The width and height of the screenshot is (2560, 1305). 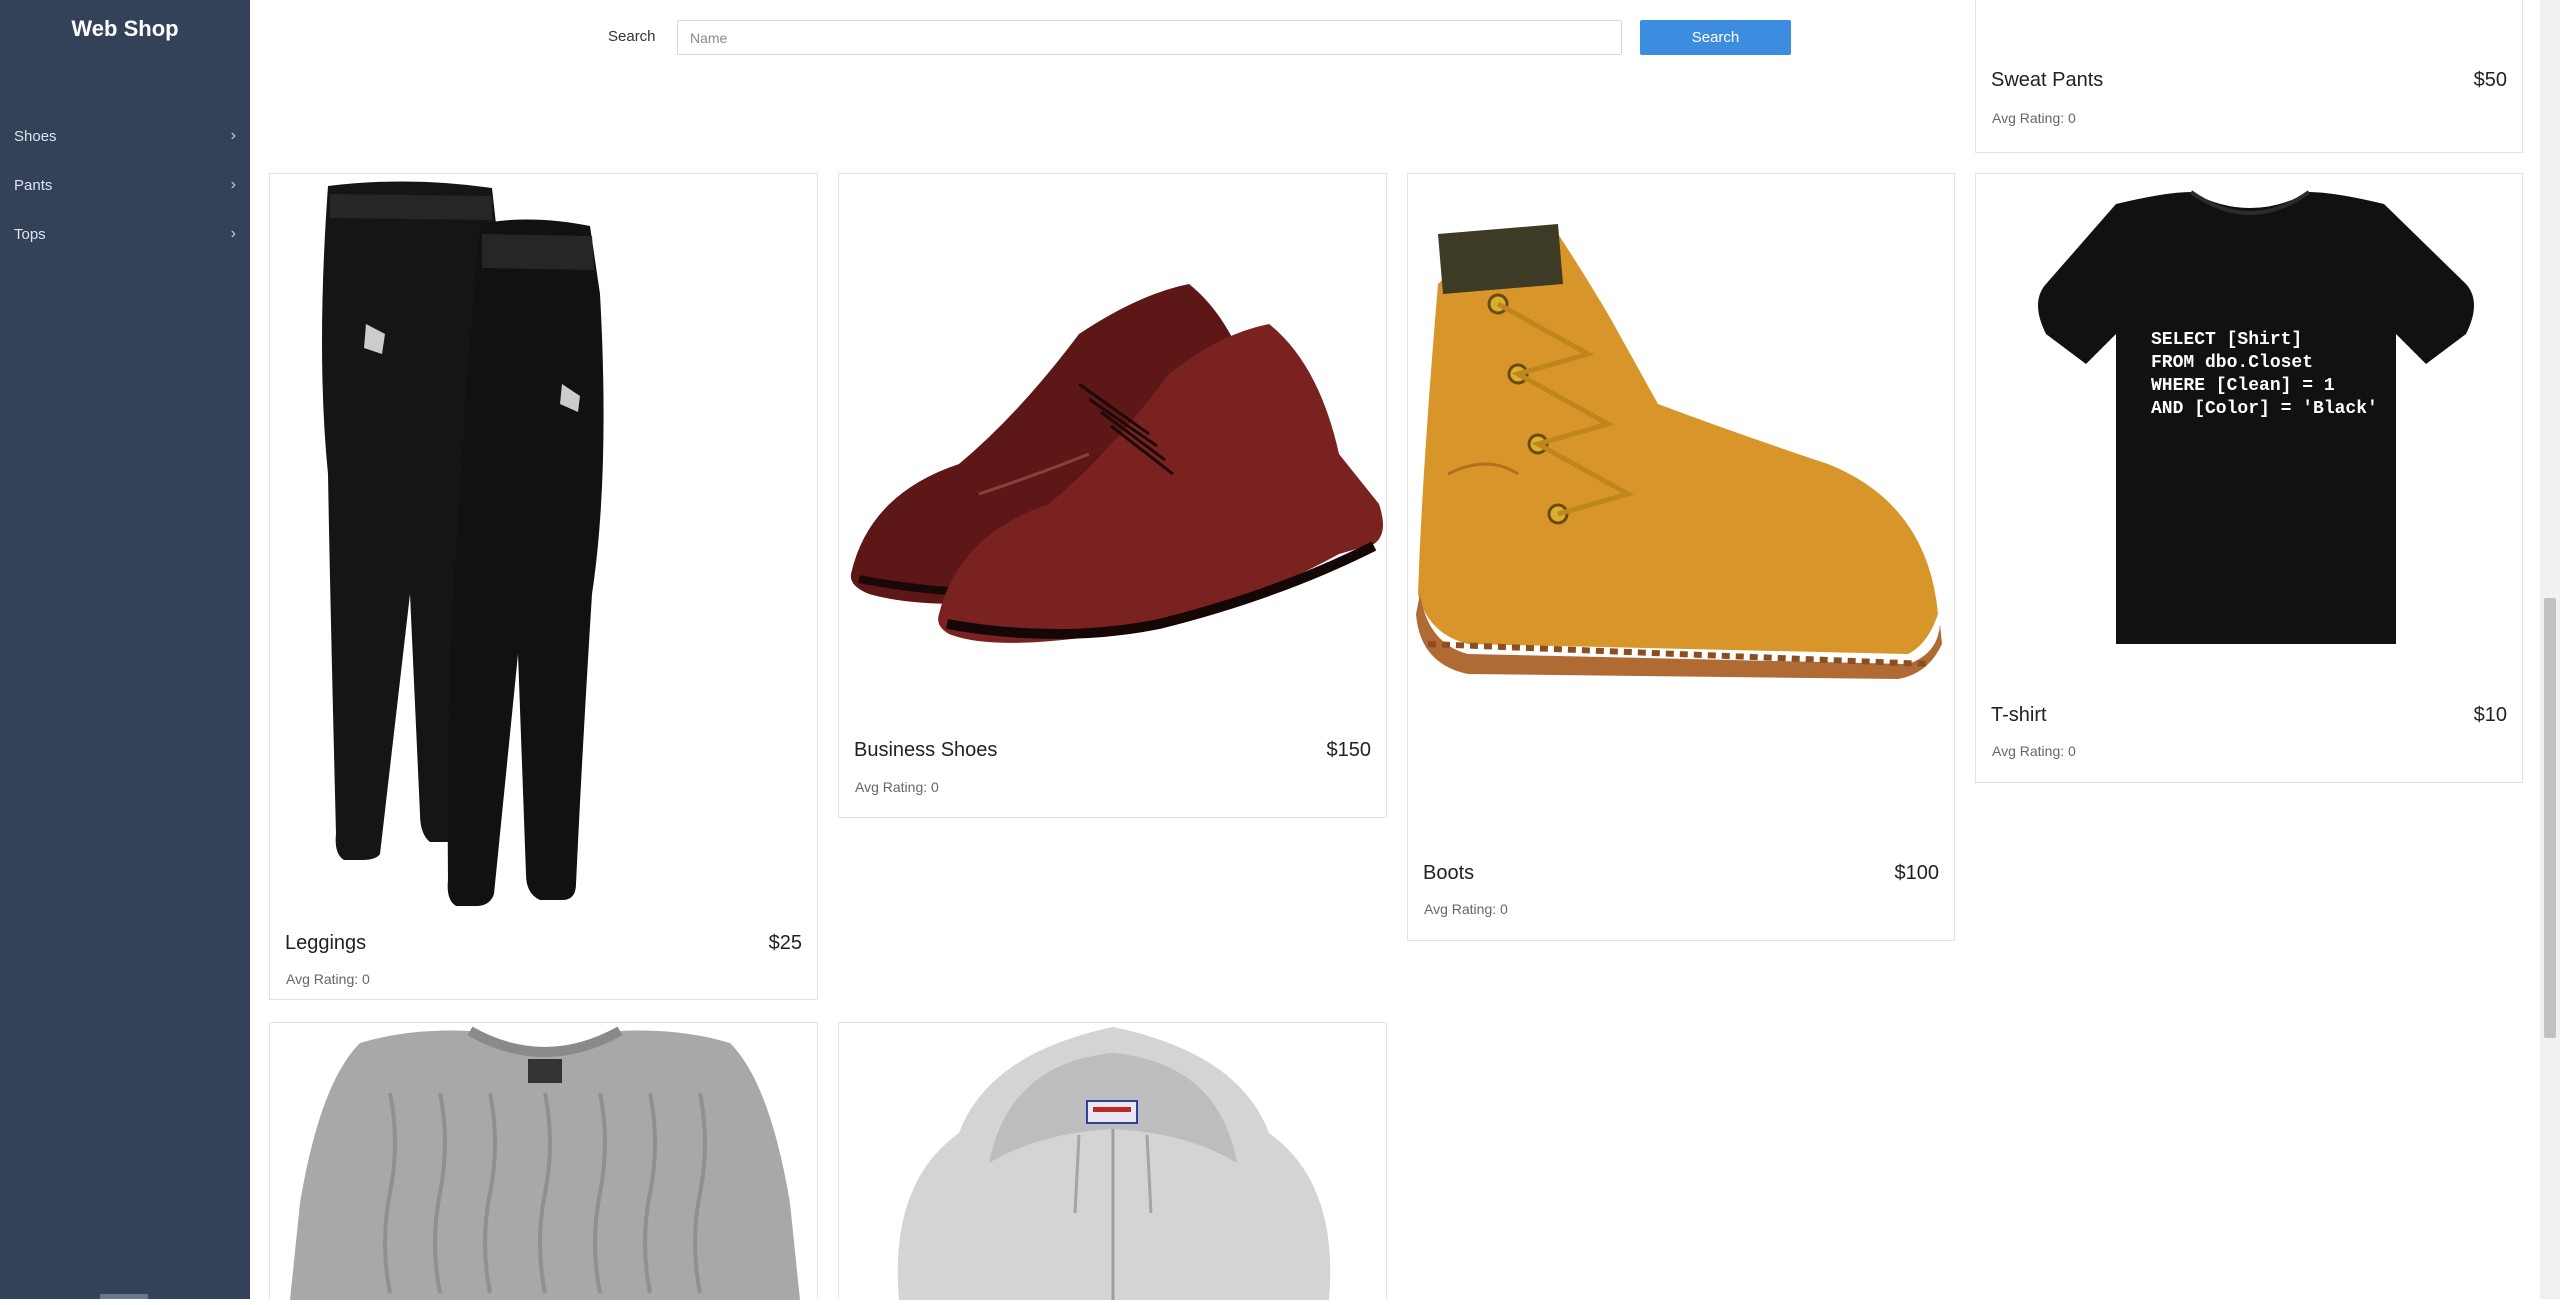 I want to click on product-image-leggings, so click(x=543, y=544).